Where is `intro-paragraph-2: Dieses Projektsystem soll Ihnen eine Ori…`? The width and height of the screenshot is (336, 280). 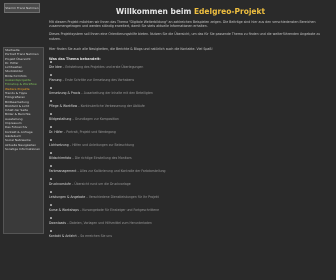
intro-paragraph-2: Dieses Projektsystem soll Ihnen eine Ori… is located at coordinates (185, 36).